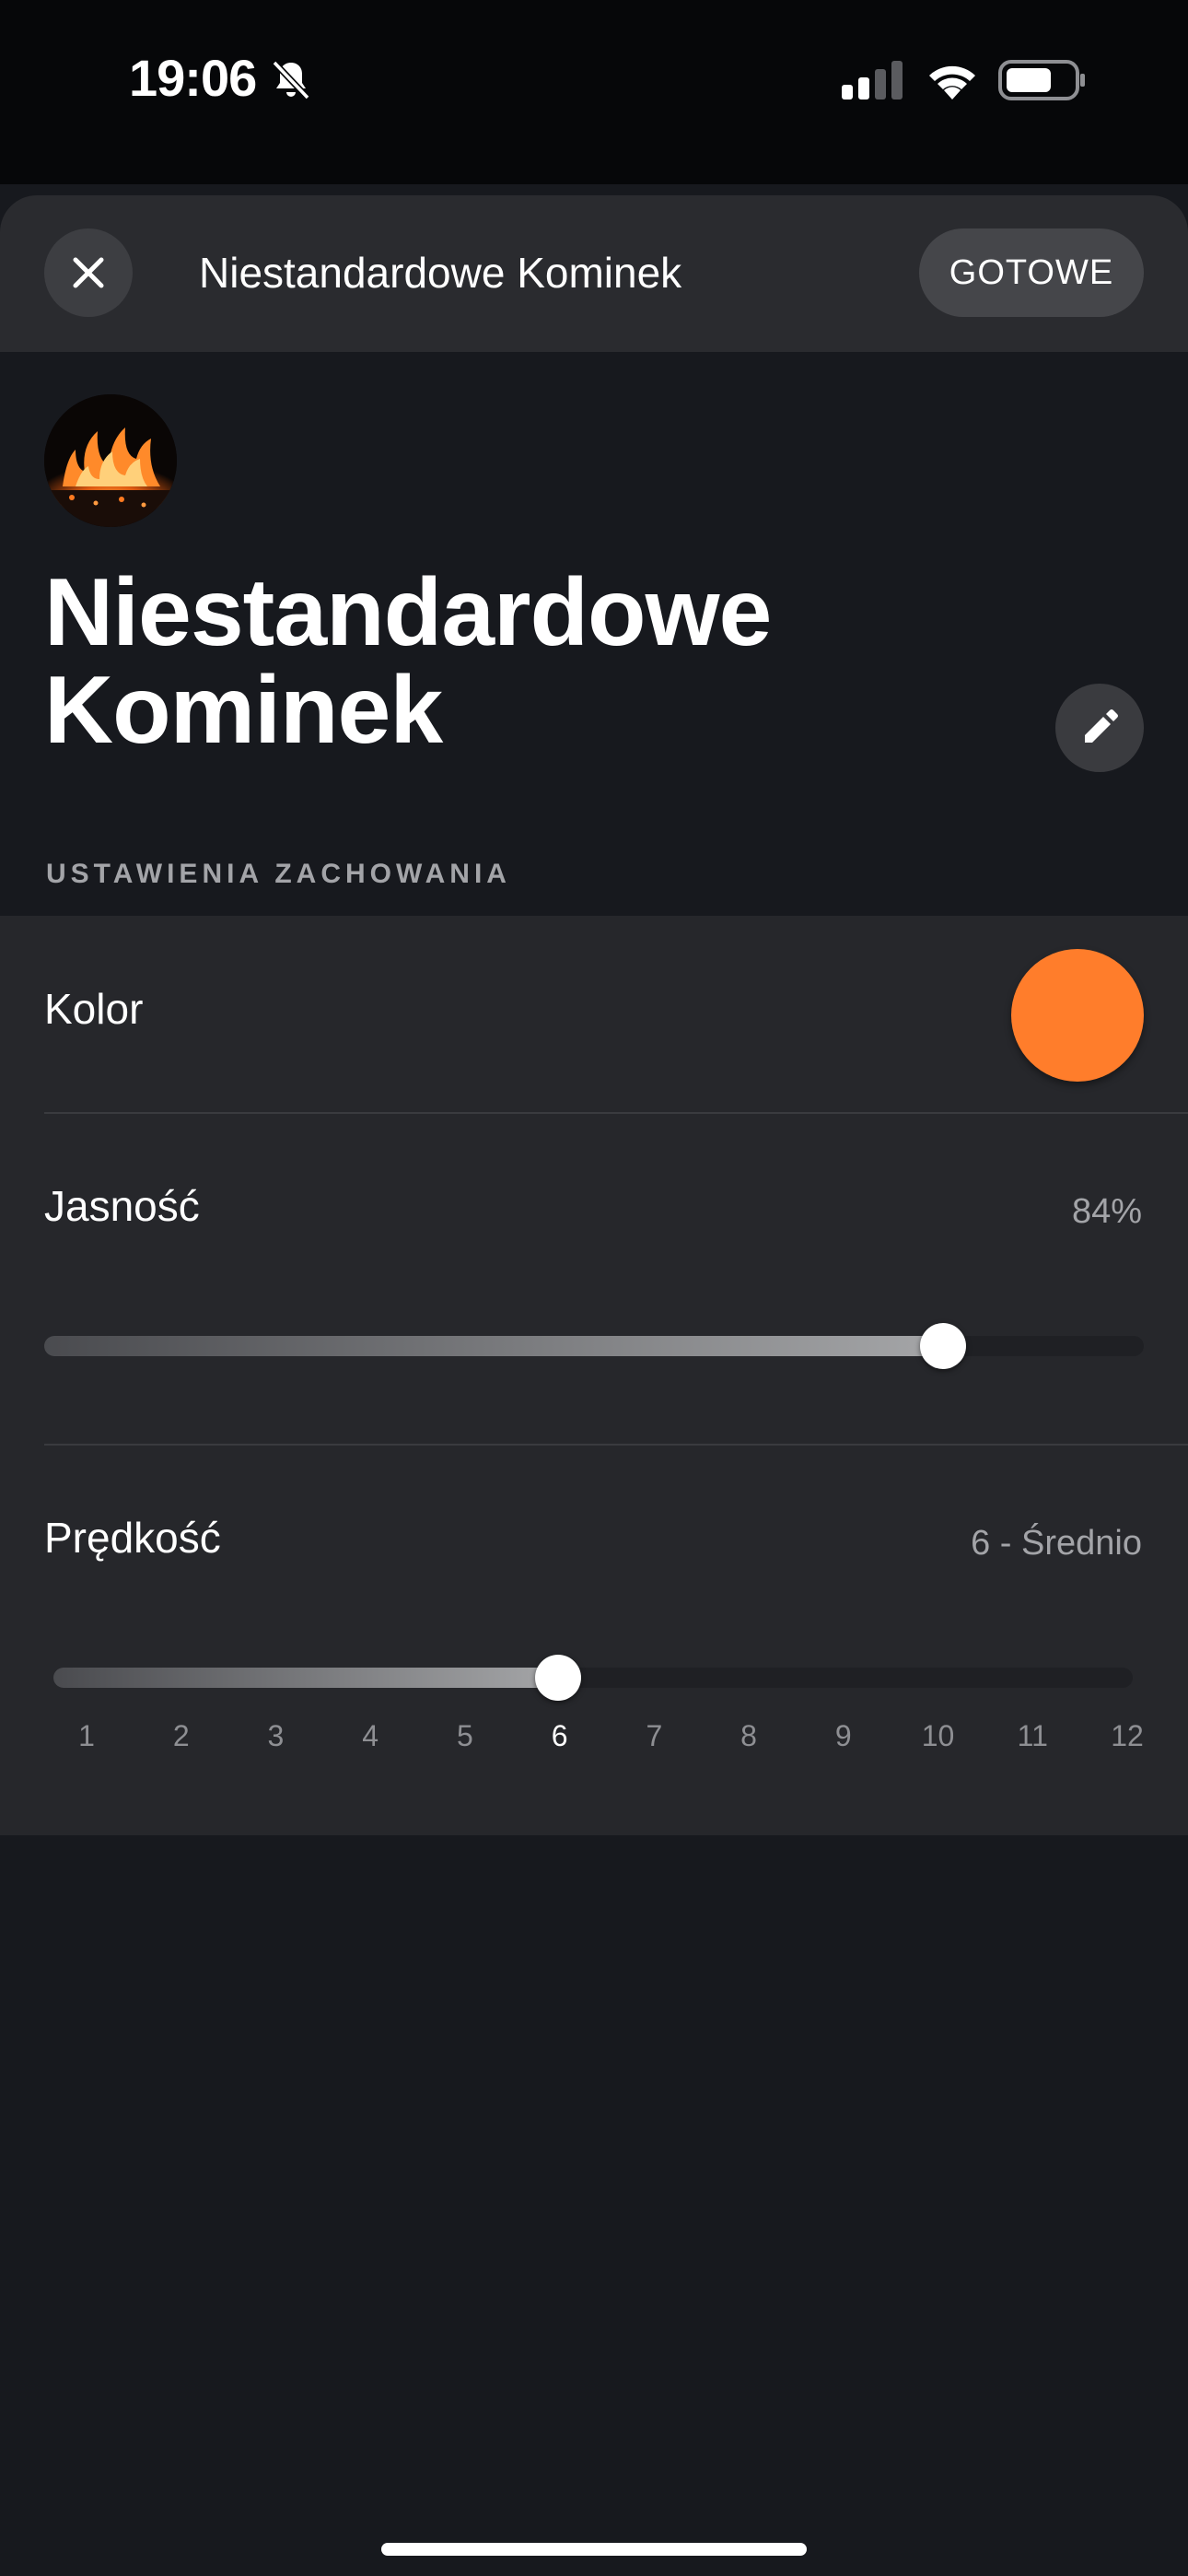 This screenshot has width=1188, height=2576. I want to click on speed-tick-label: 7, so click(654, 1735).